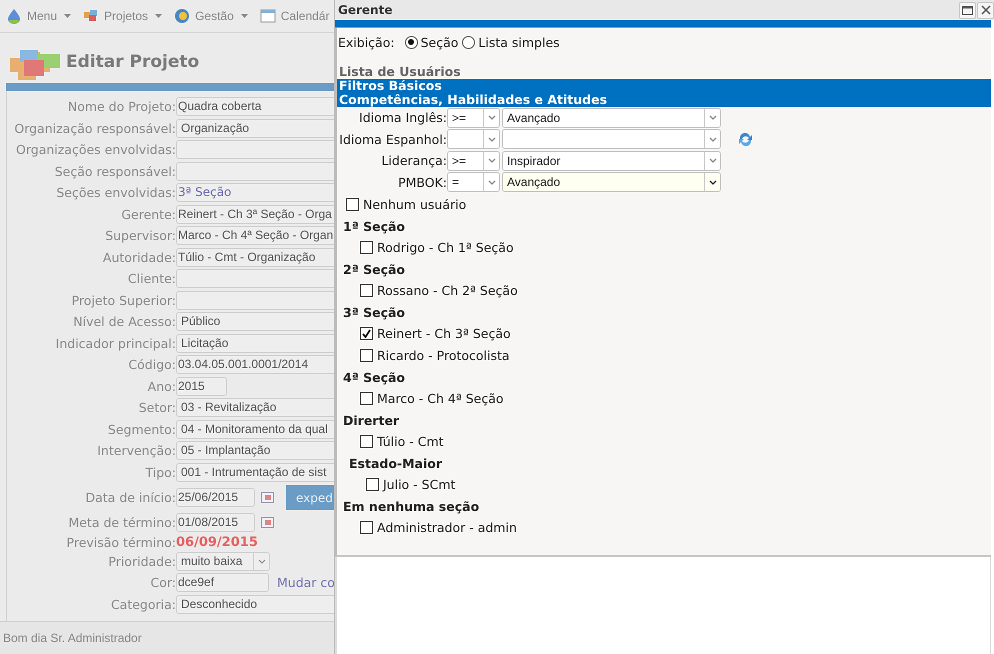 This screenshot has height=654, width=994. I want to click on refresh-icon, so click(745, 139).